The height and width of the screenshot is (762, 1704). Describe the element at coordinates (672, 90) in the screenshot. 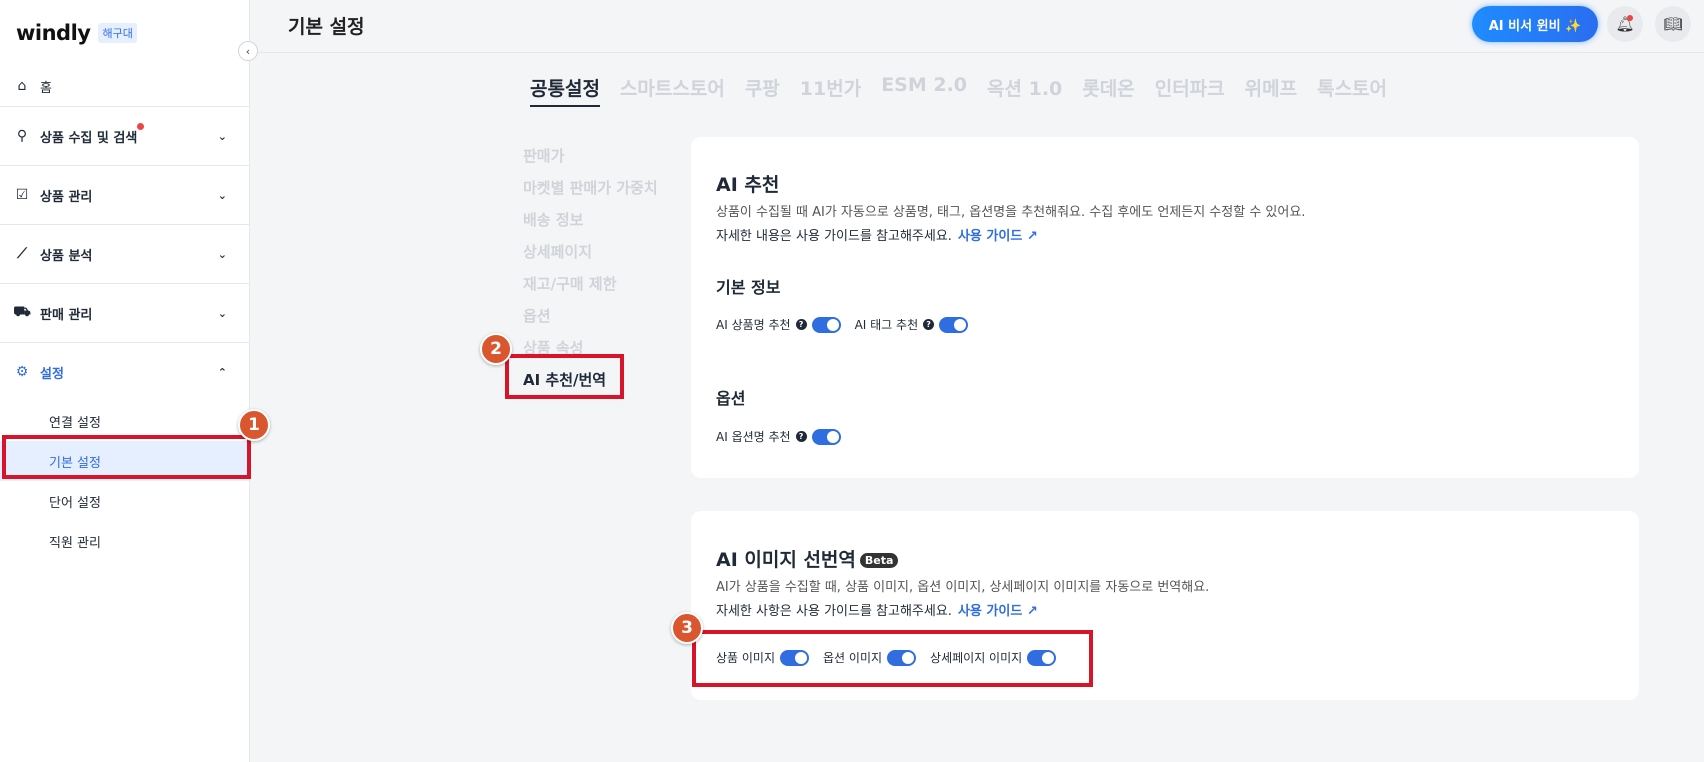

I see `tab-smartstore: 스마트스토어` at that location.